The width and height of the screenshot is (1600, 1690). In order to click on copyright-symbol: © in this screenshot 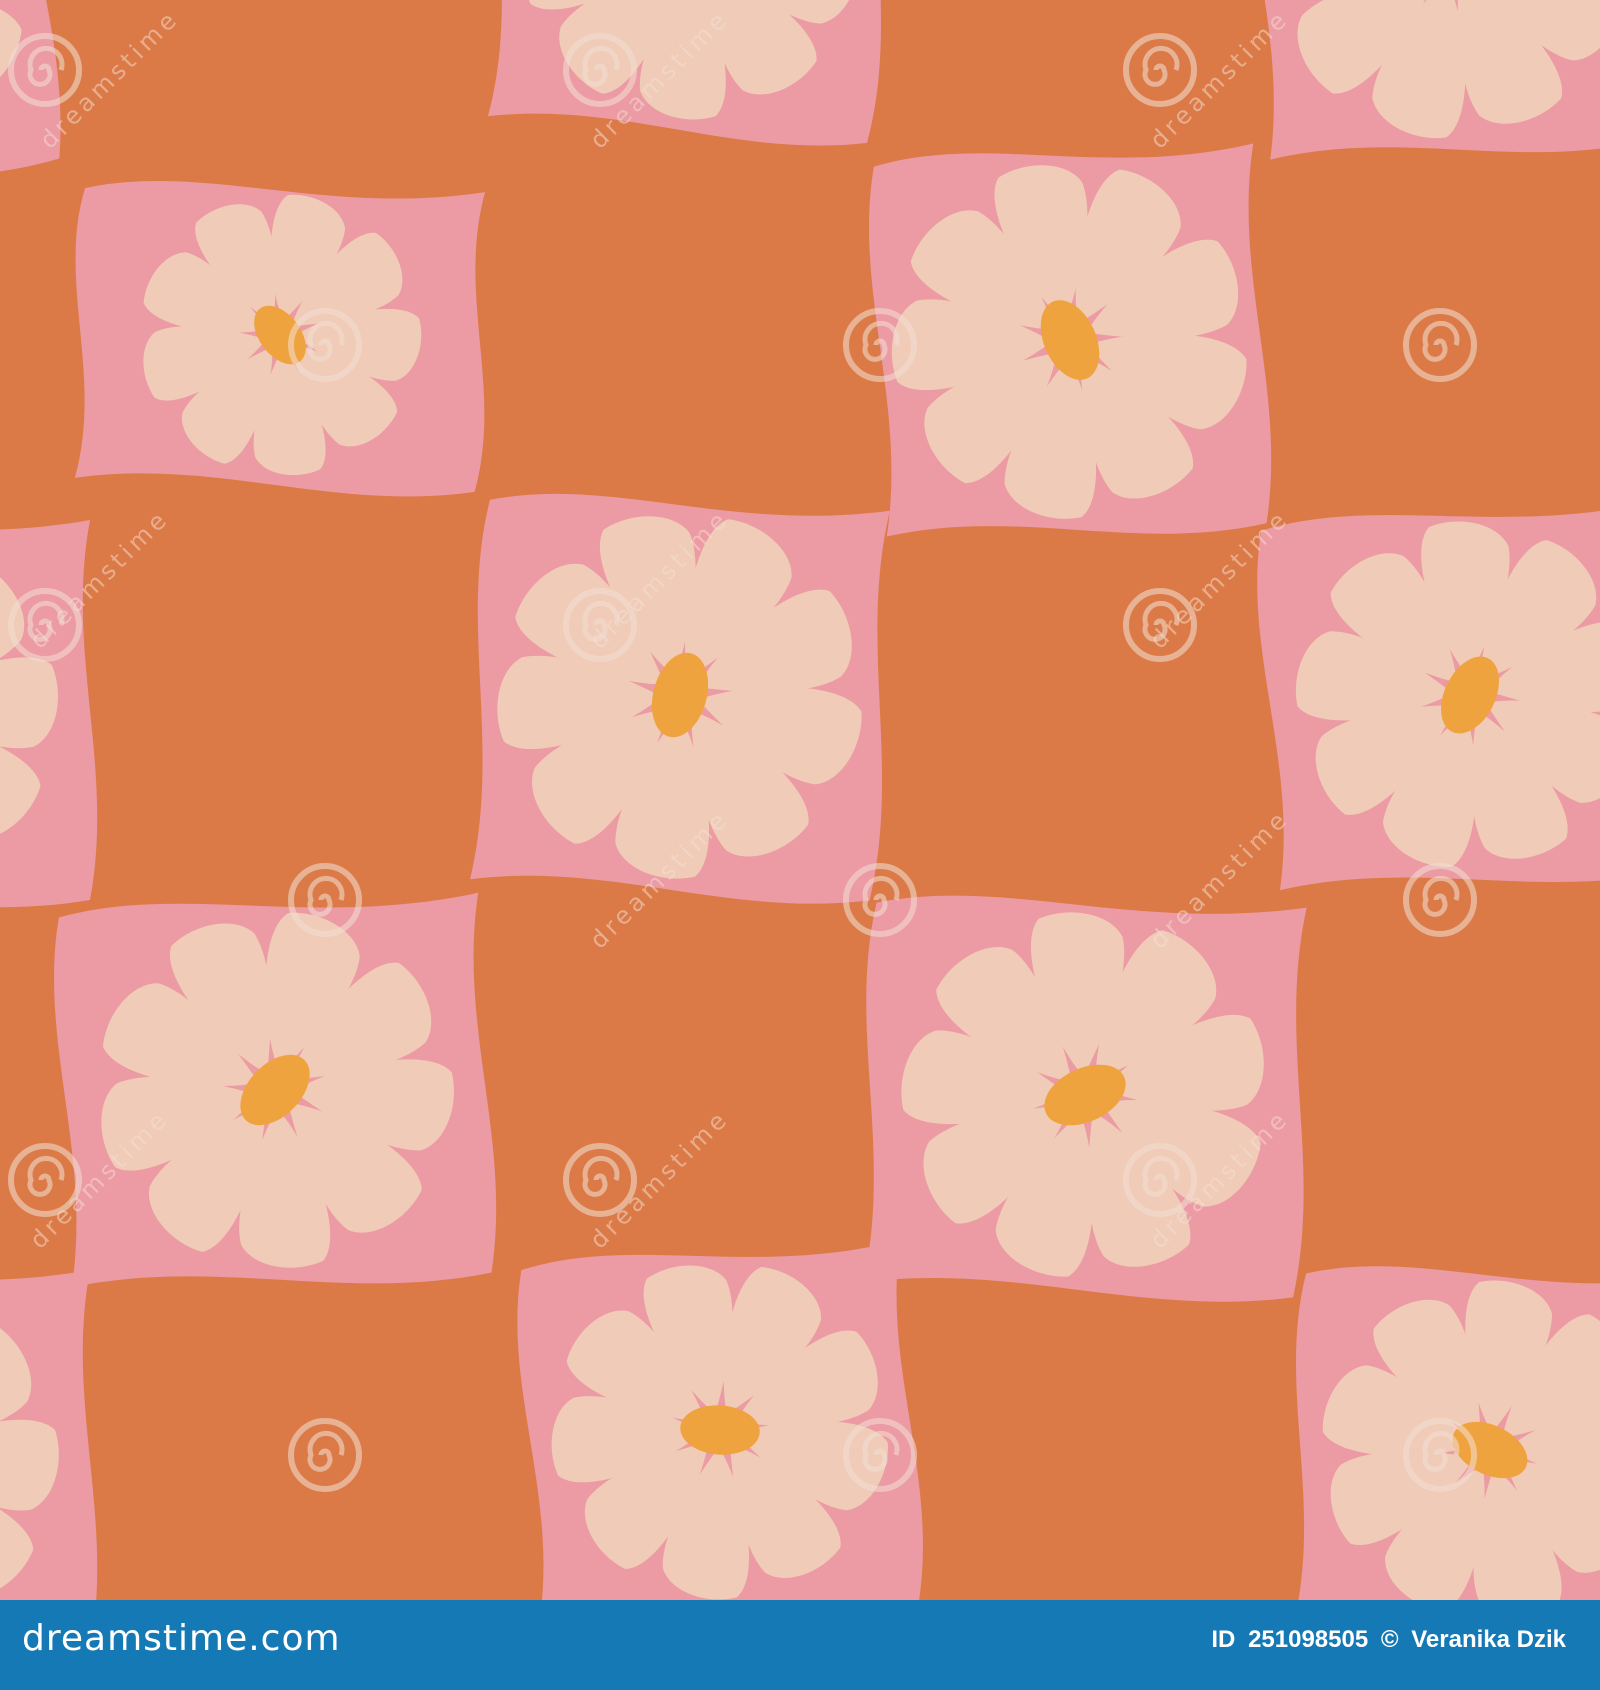, I will do `click(1389, 1639)`.